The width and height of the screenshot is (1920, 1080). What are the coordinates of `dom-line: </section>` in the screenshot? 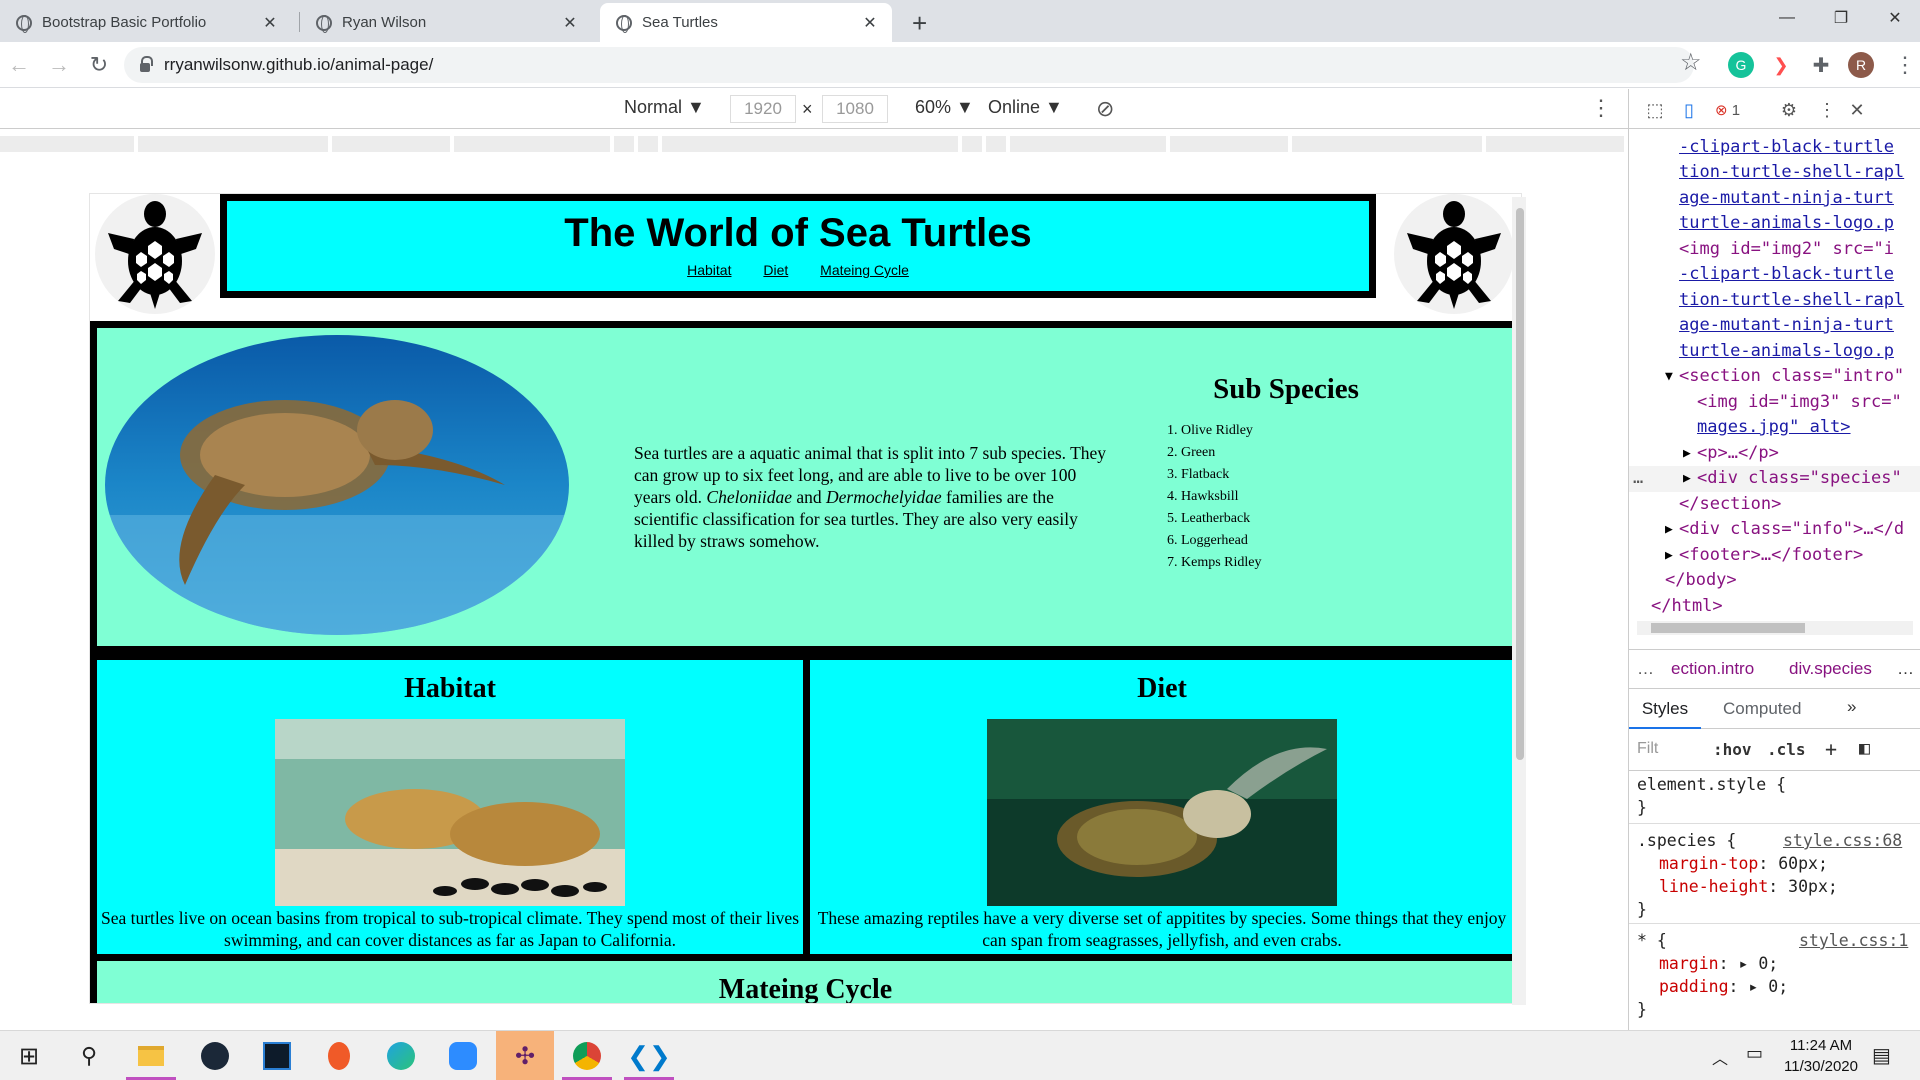 It's located at (1730, 505).